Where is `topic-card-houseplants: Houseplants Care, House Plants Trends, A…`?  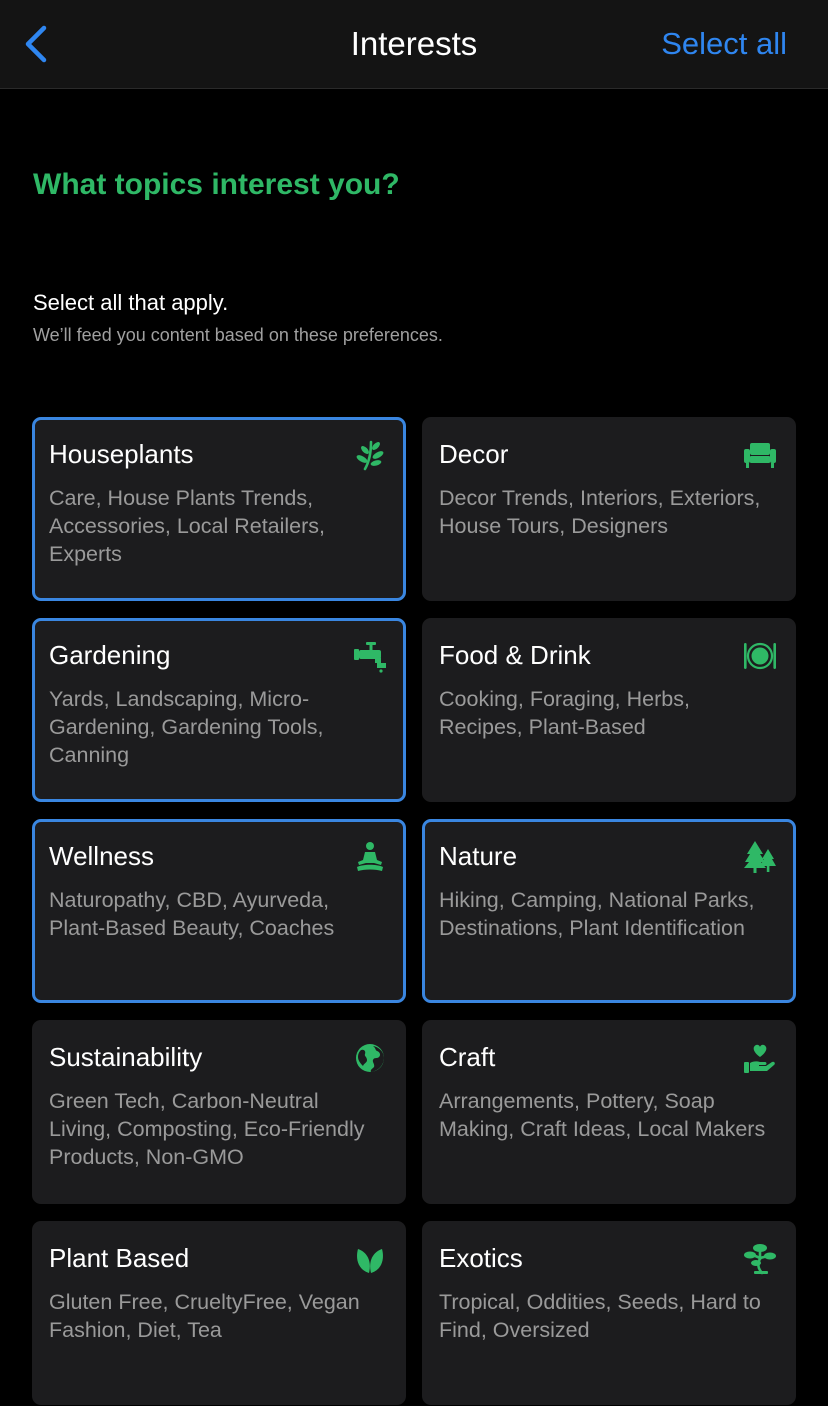
topic-card-houseplants: Houseplants Care, House Plants Trends, A… is located at coordinates (219, 509).